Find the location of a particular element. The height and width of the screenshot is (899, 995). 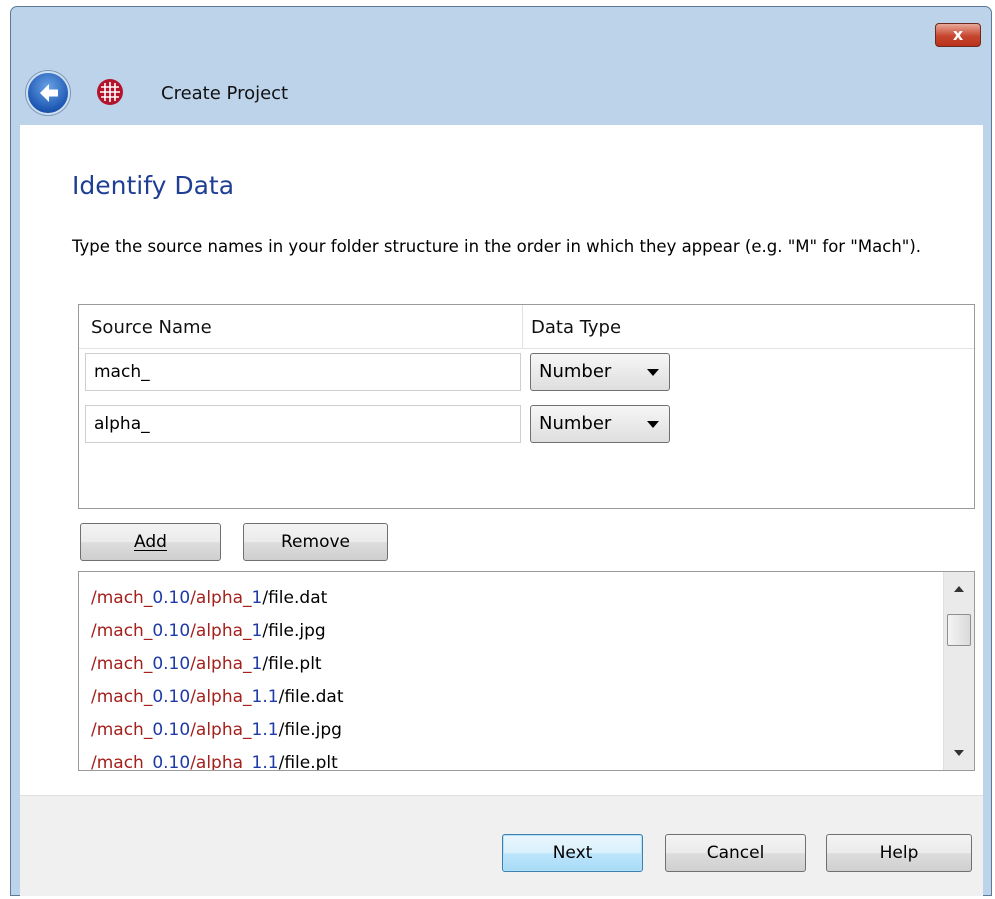

cancel-button: Cancel is located at coordinates (735, 853).